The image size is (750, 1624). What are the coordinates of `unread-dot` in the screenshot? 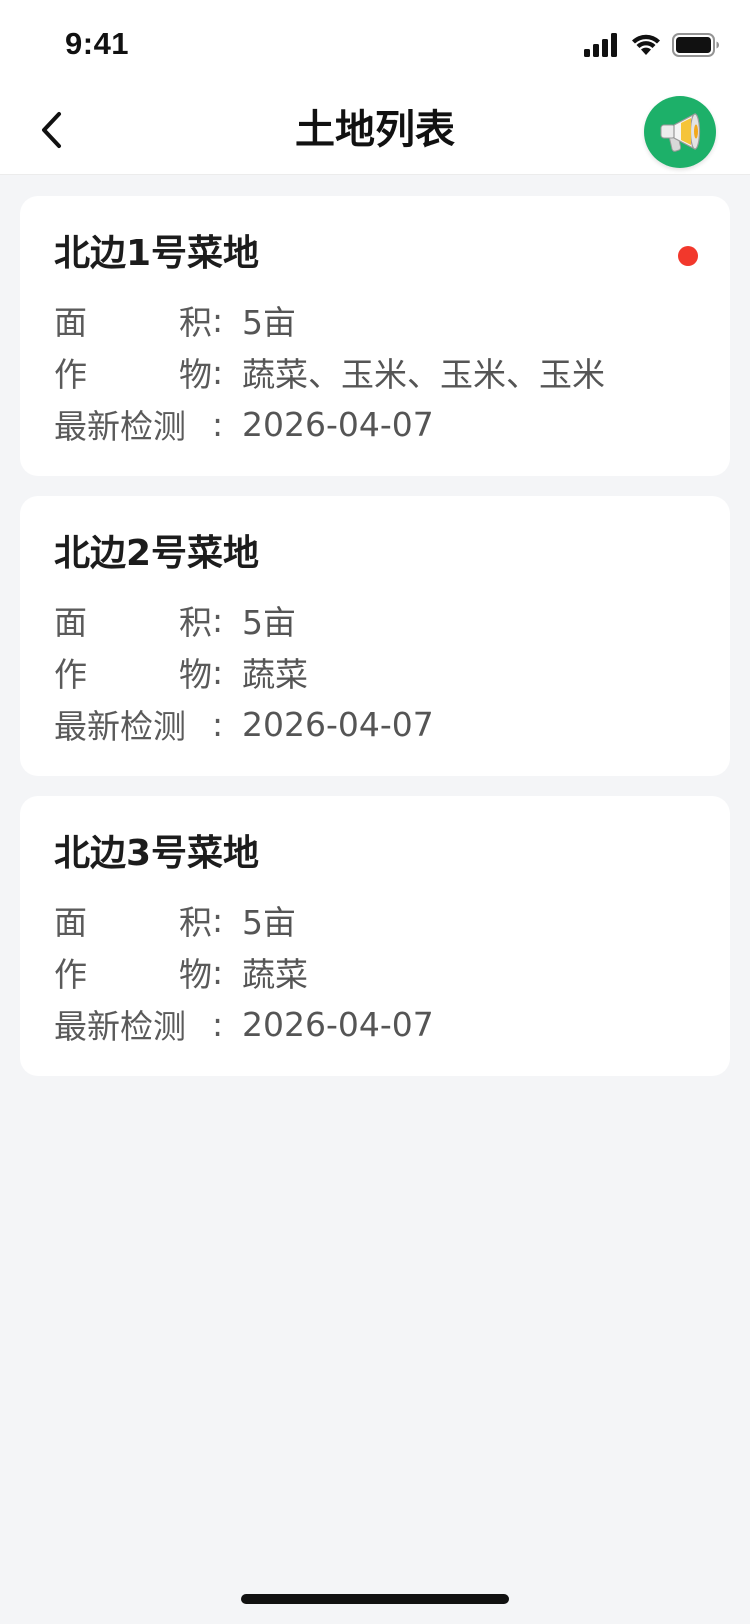 It's located at (688, 256).